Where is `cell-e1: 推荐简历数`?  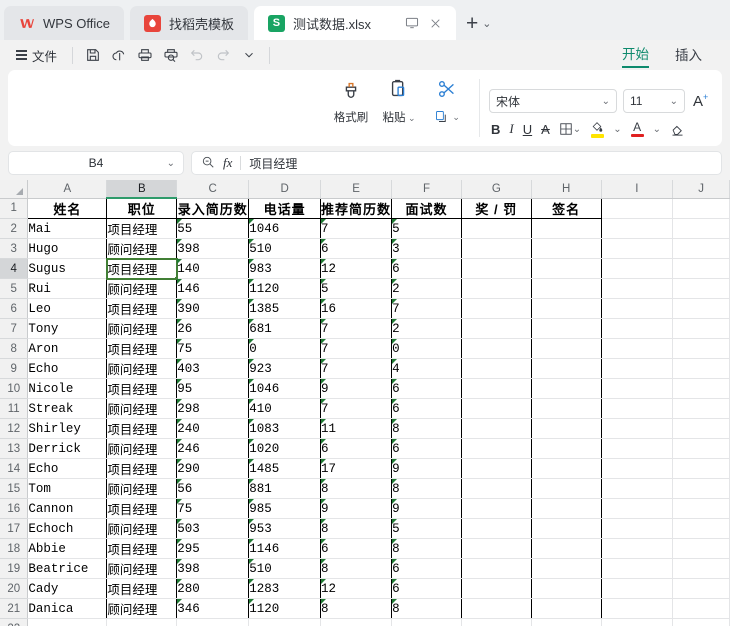
cell-e1: 推荐简历数 is located at coordinates (356, 208).